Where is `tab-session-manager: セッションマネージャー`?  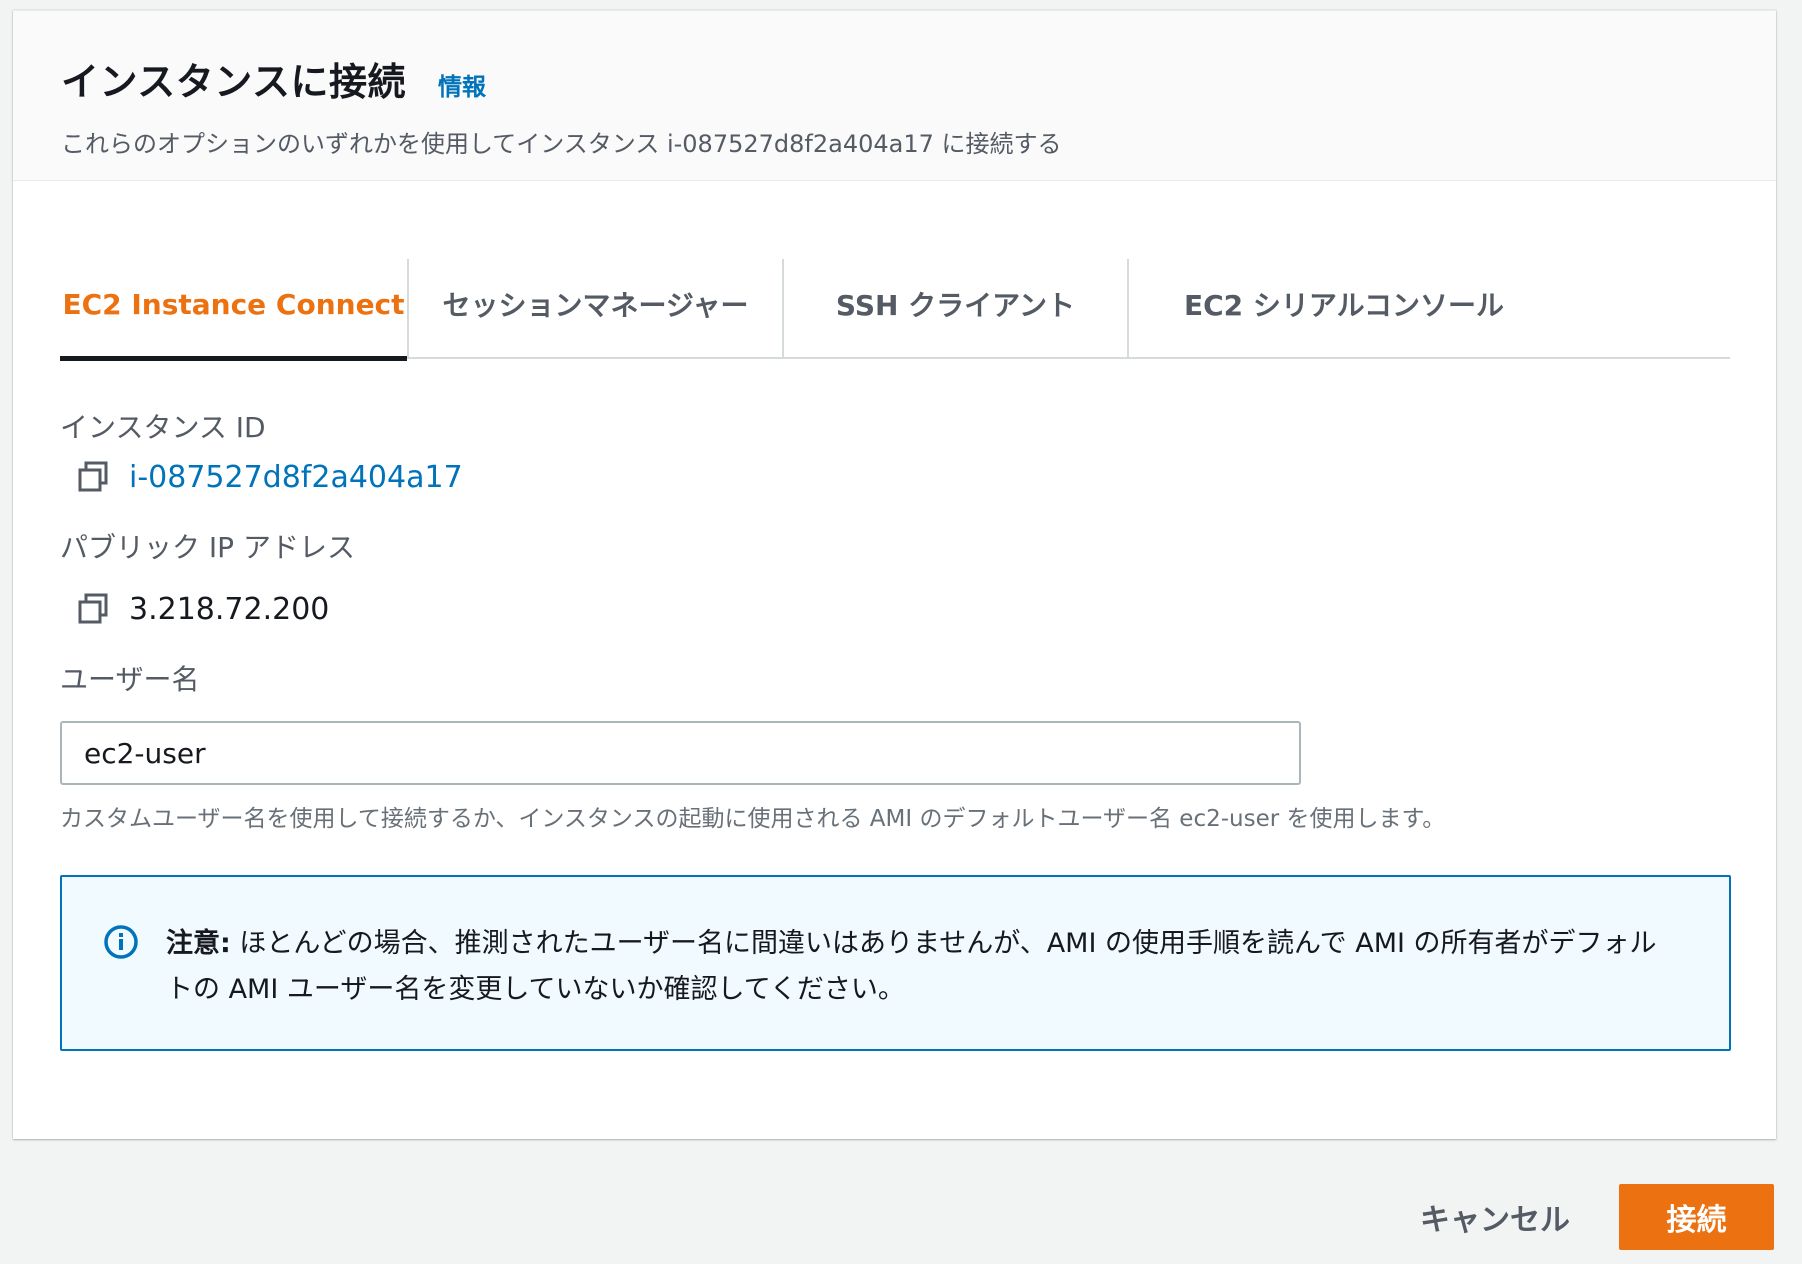 tab-session-manager: セッションマネージャー is located at coordinates (595, 304).